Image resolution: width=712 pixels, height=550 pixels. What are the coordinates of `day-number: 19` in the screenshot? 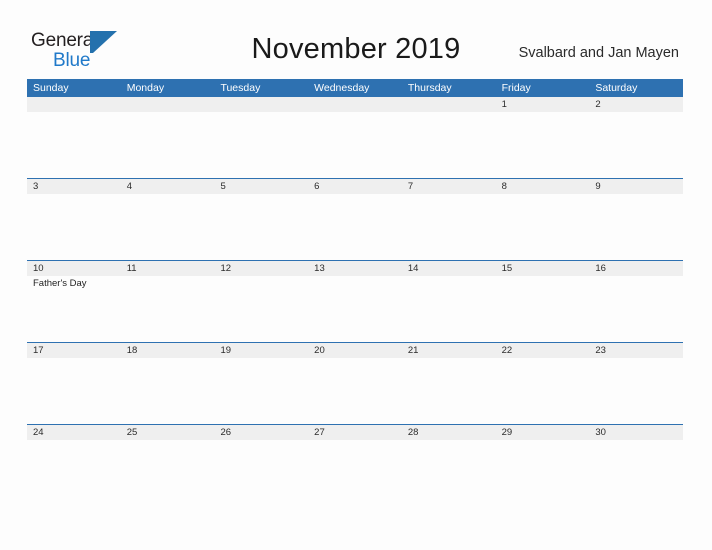 It's located at (261, 350).